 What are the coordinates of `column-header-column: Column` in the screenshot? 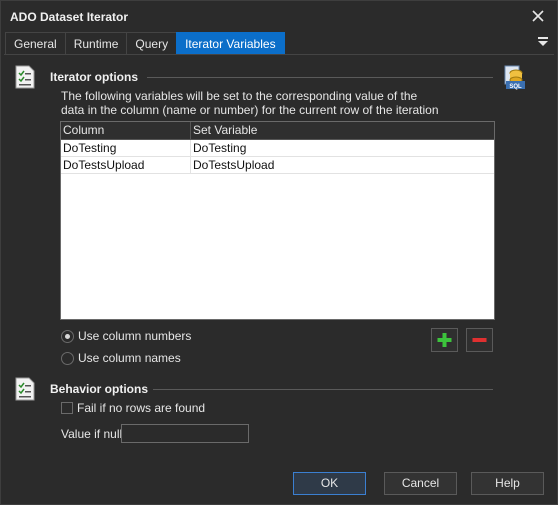 It's located at (126, 130).